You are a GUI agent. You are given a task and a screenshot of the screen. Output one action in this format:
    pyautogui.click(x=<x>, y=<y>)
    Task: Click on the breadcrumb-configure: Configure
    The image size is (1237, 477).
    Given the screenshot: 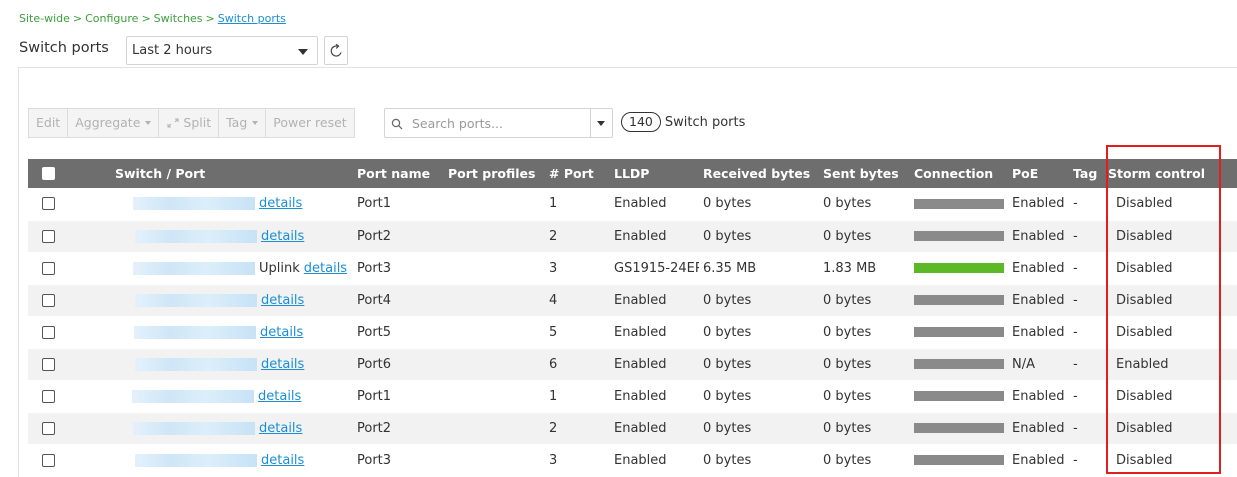 What is the action you would take?
    pyautogui.click(x=111, y=18)
    